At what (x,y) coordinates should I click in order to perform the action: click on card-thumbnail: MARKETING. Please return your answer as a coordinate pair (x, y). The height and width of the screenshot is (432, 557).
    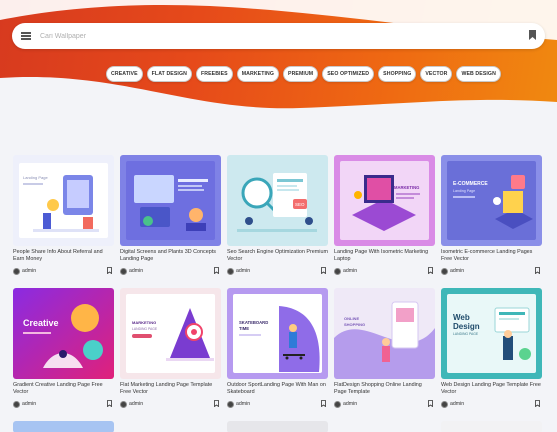
    Looking at the image, I should click on (384, 200).